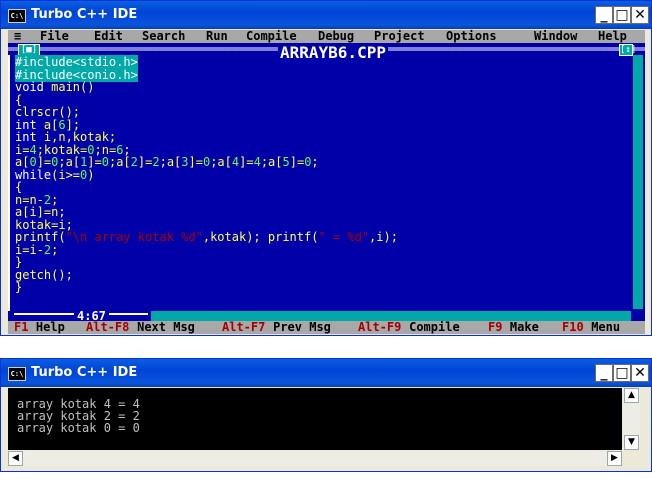 This screenshot has width=652, height=484. What do you see at coordinates (108, 36) in the screenshot?
I see `menu-edit: Edit` at bounding box center [108, 36].